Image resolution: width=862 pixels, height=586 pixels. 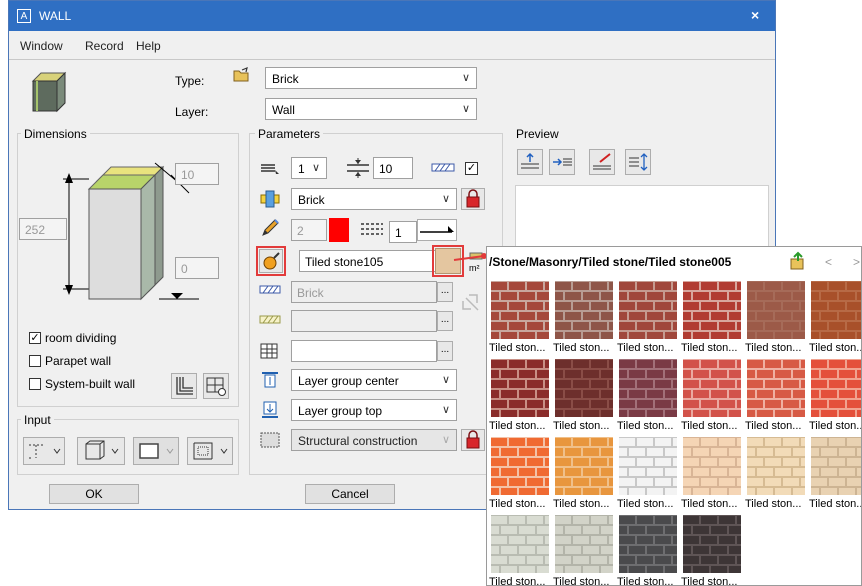 What do you see at coordinates (339, 230) in the screenshot?
I see `pen-color-swatch` at bounding box center [339, 230].